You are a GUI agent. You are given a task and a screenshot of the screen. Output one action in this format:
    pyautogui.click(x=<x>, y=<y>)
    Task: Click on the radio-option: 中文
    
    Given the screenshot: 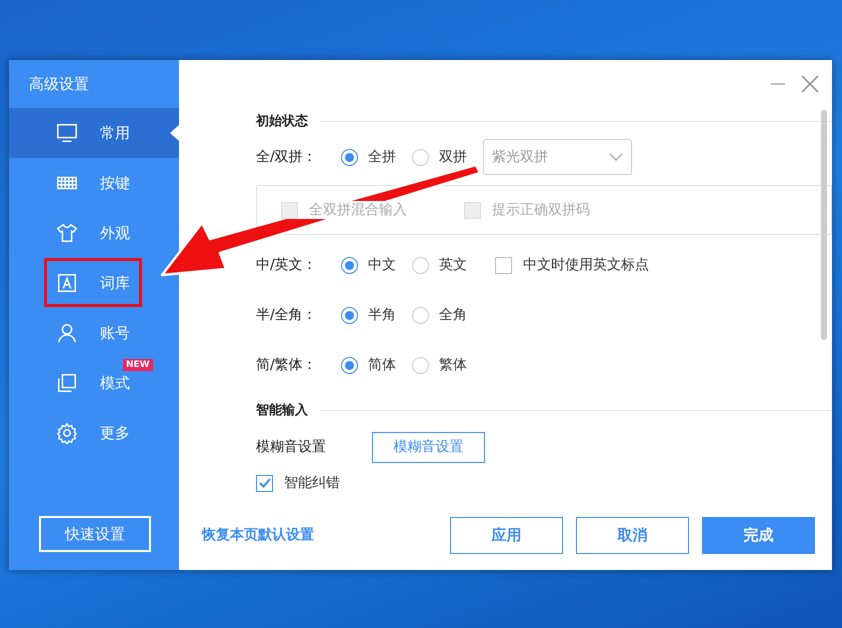 What is the action you would take?
    pyautogui.click(x=368, y=265)
    